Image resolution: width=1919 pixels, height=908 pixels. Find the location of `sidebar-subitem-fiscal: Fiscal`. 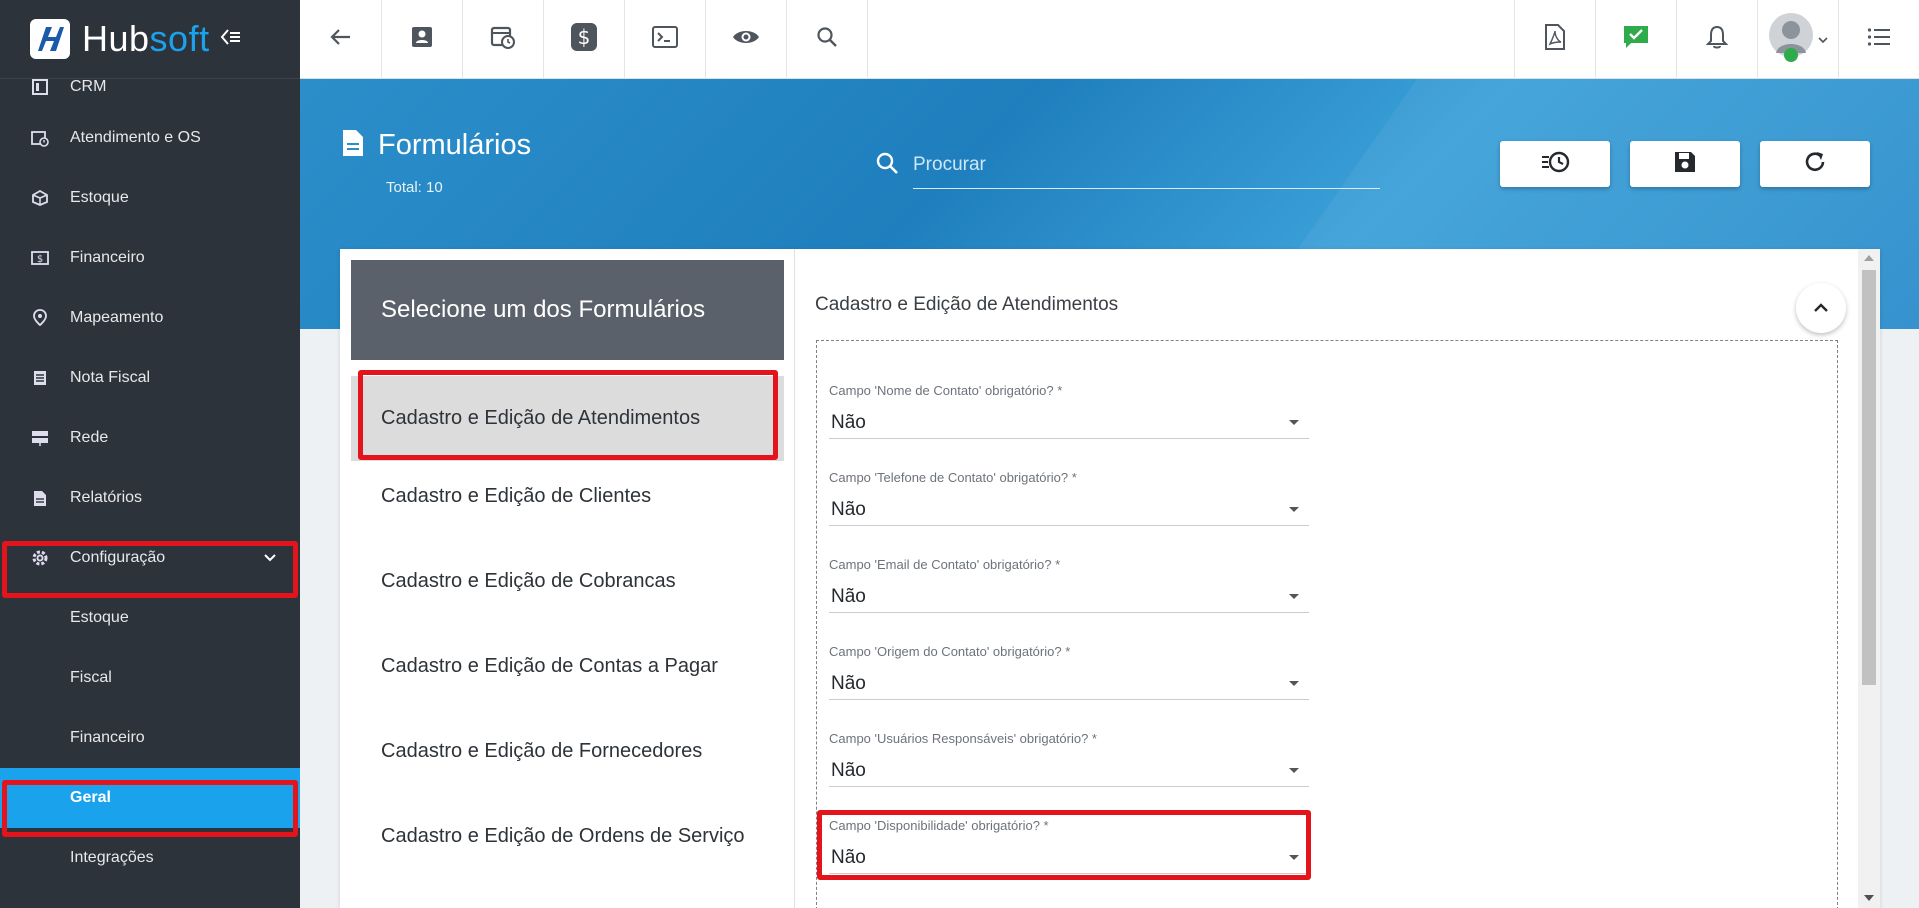

sidebar-subitem-fiscal: Fiscal is located at coordinates (150, 678).